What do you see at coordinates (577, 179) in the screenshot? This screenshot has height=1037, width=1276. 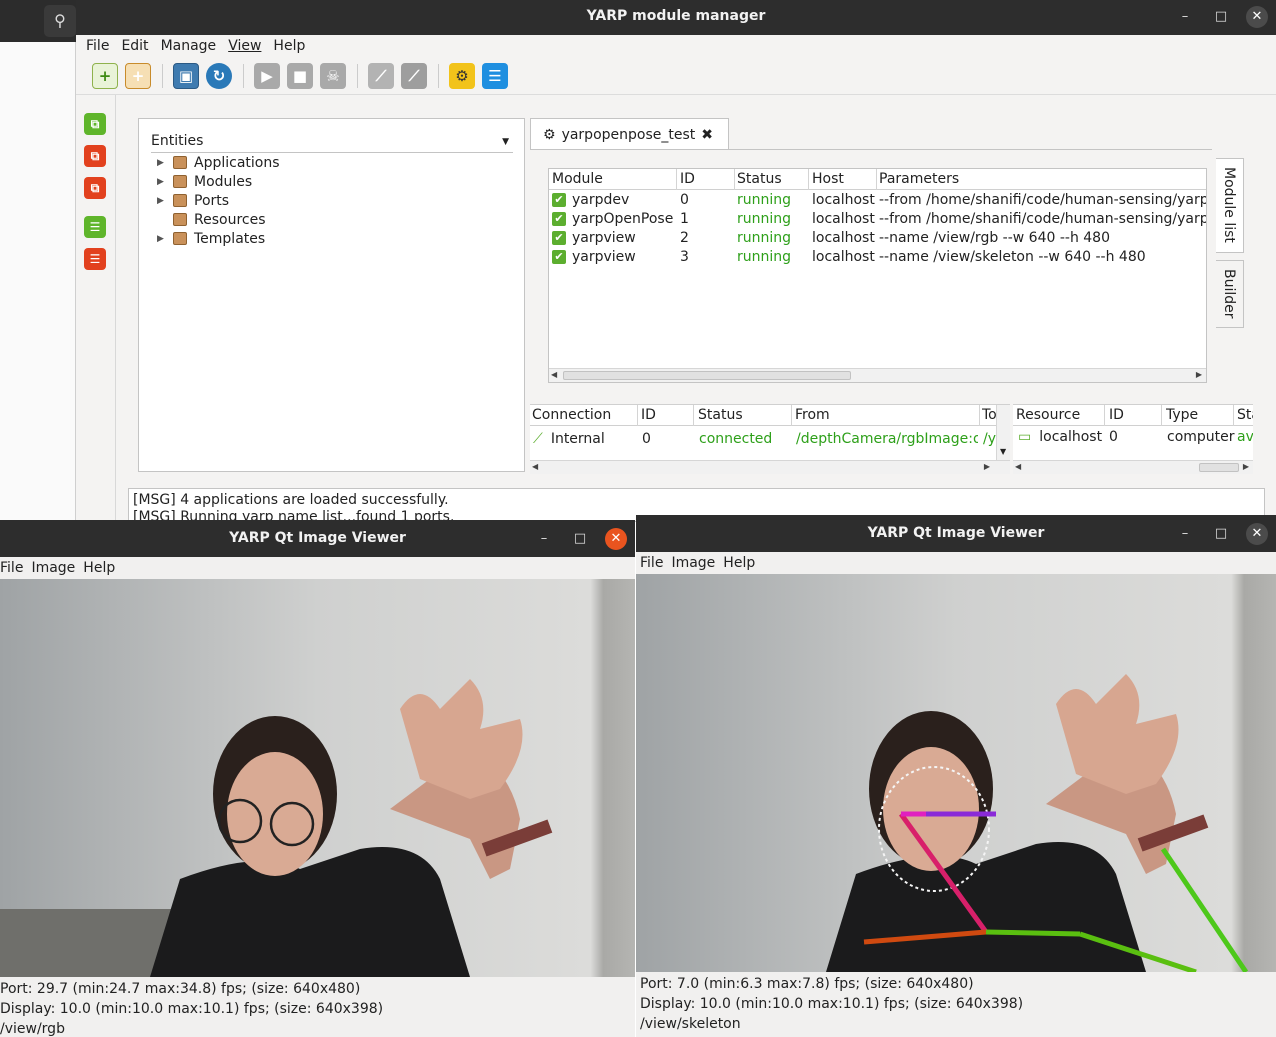 I see `column-header-module: Module` at bounding box center [577, 179].